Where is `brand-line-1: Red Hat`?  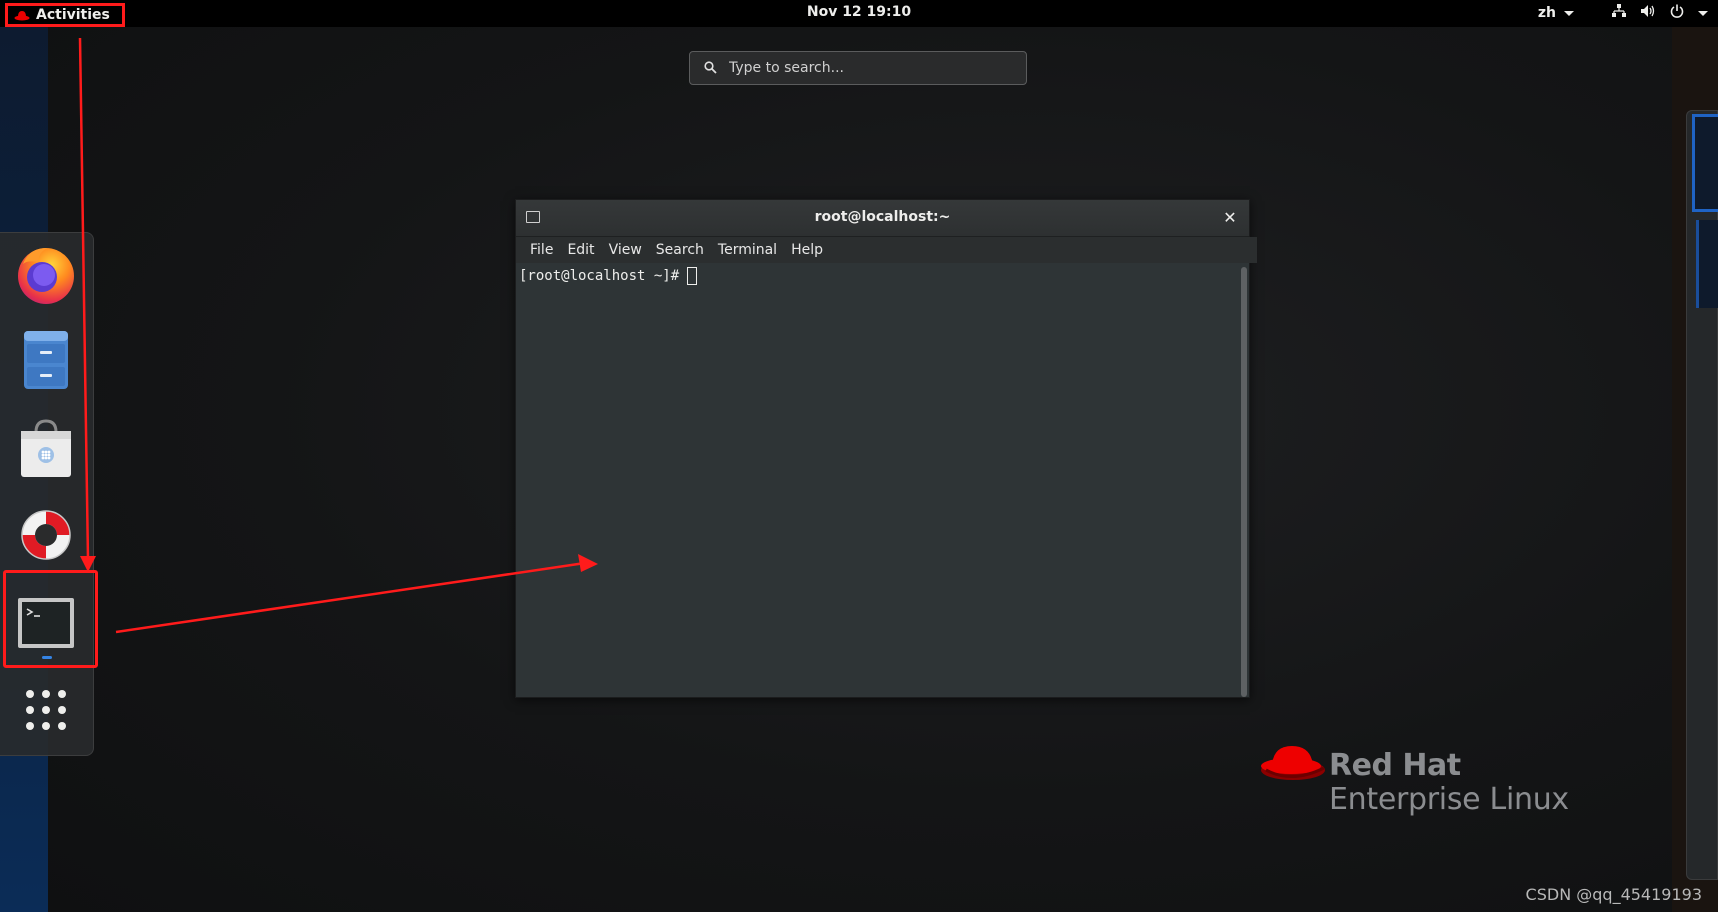
brand-line-1: Red Hat is located at coordinates (1395, 765).